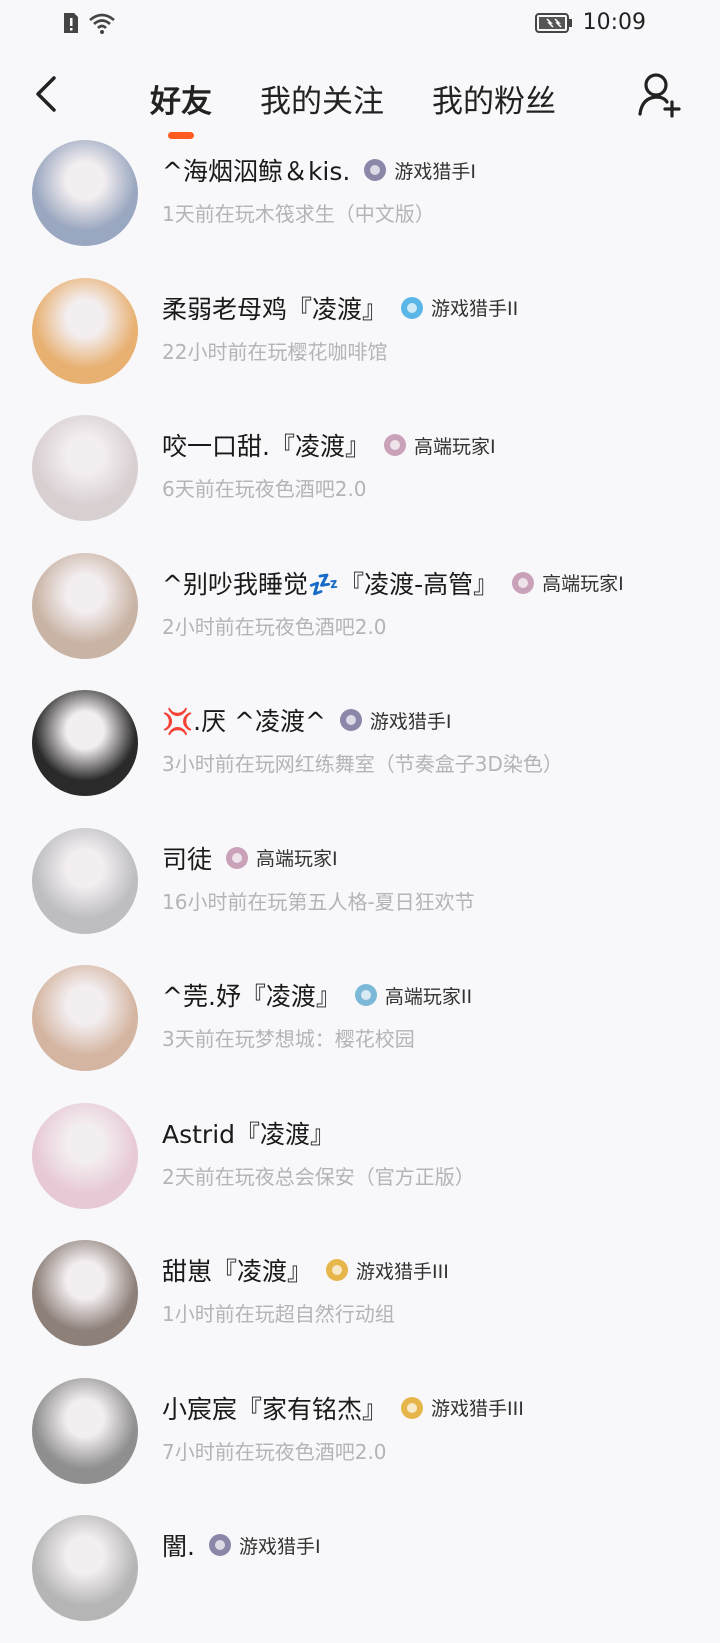 Image resolution: width=720 pixels, height=1643 pixels. Describe the element at coordinates (475, 309) in the screenshot. I see `badge-label: 游戏猎手II` at that location.